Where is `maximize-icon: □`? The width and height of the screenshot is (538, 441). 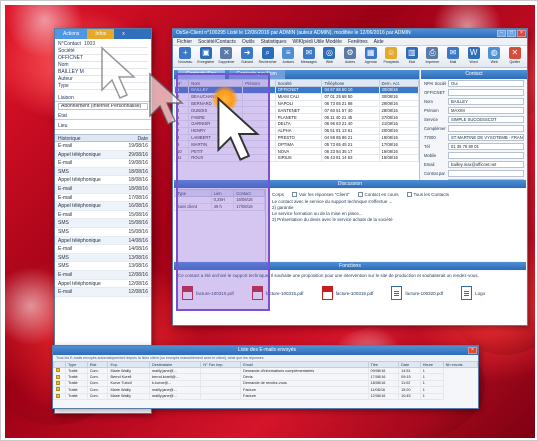 maximize-icon: □ is located at coordinates (511, 33).